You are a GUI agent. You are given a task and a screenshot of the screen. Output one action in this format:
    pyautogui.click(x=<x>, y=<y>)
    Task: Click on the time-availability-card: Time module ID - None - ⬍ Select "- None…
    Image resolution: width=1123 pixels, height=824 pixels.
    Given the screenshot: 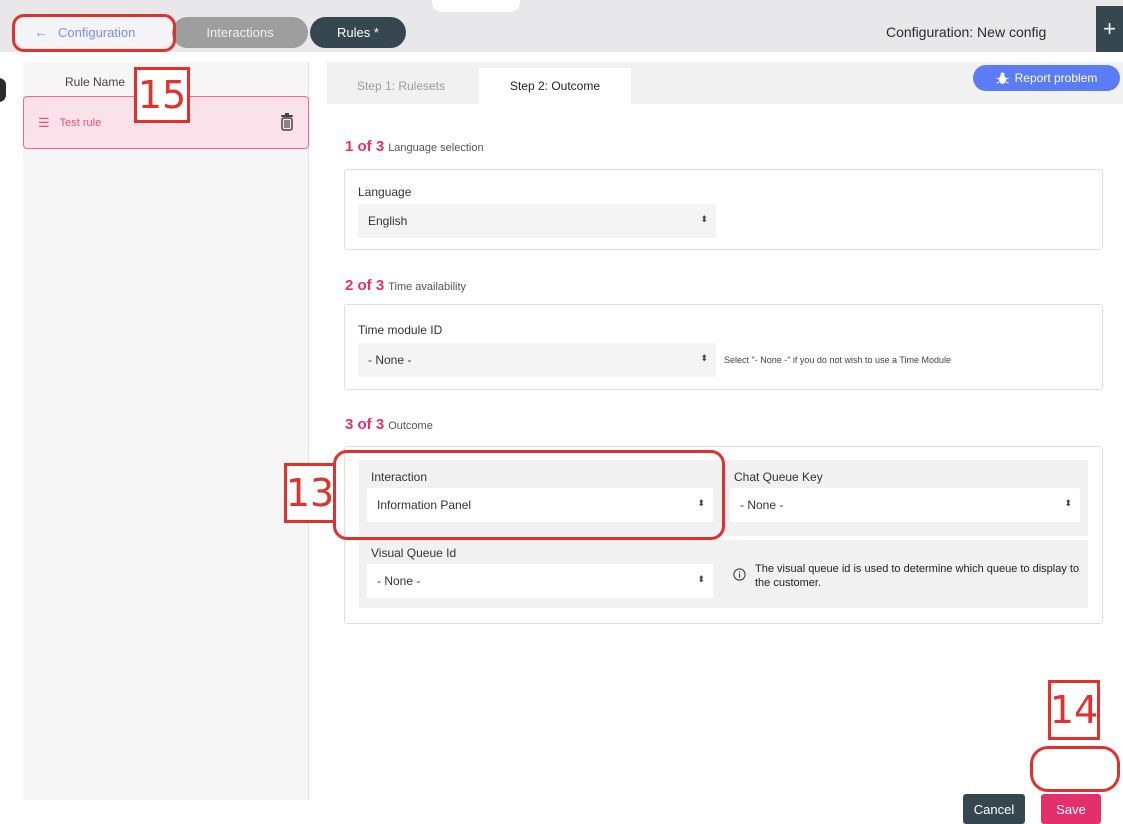 What is the action you would take?
    pyautogui.click(x=723, y=347)
    